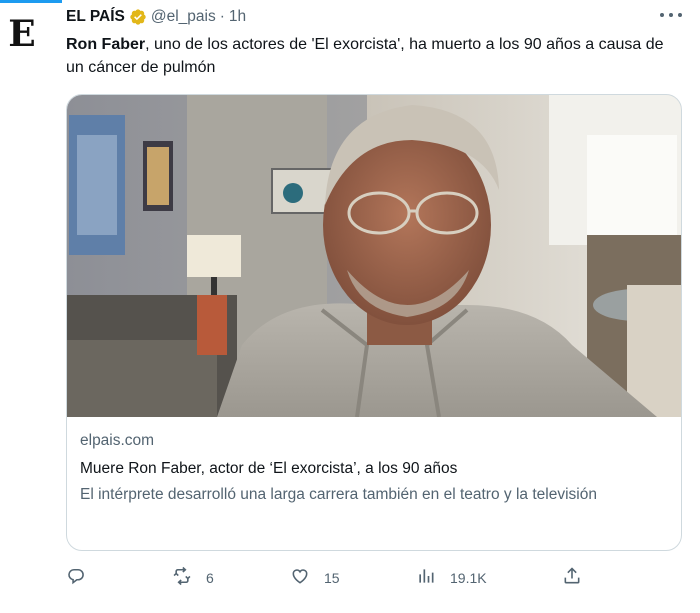  Describe the element at coordinates (76, 577) in the screenshot. I see `reply-icon` at that location.